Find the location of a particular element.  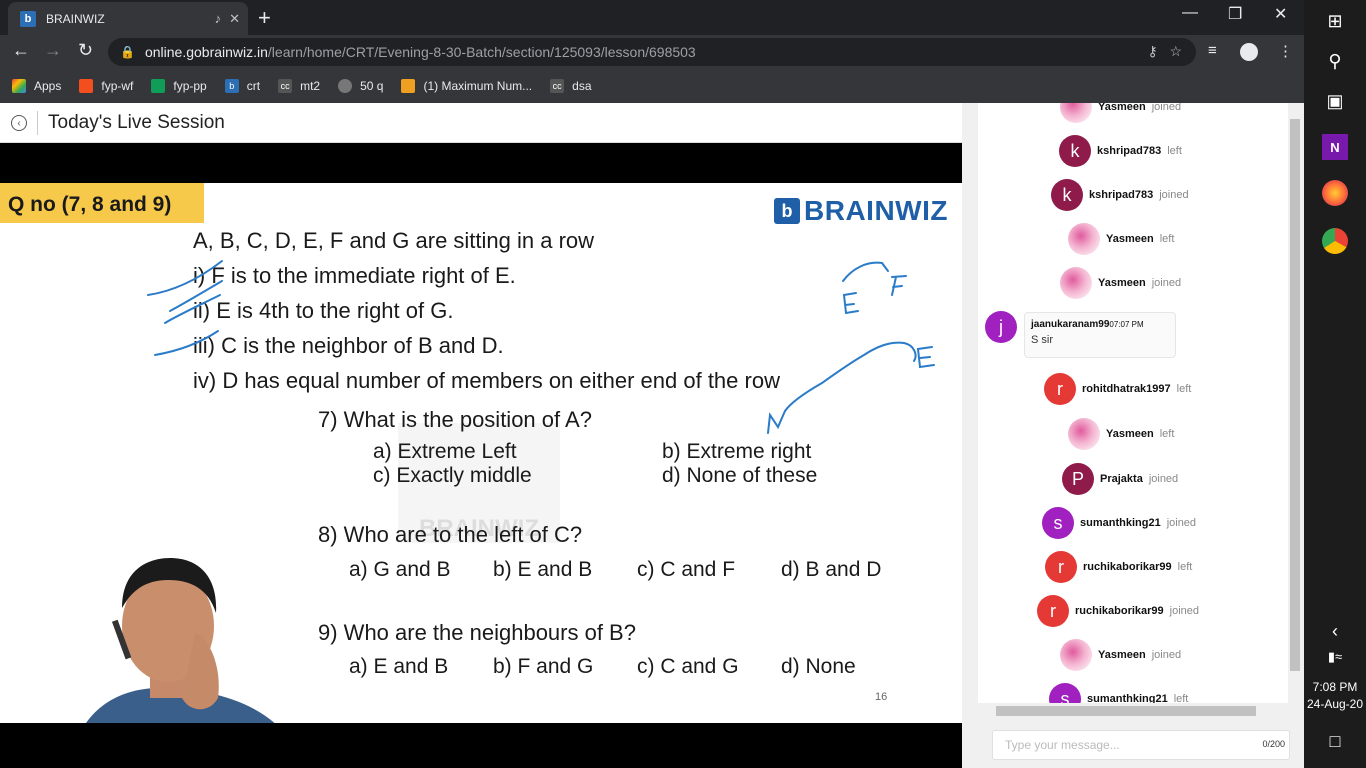

reload-icon: ↻ is located at coordinates (85, 50).